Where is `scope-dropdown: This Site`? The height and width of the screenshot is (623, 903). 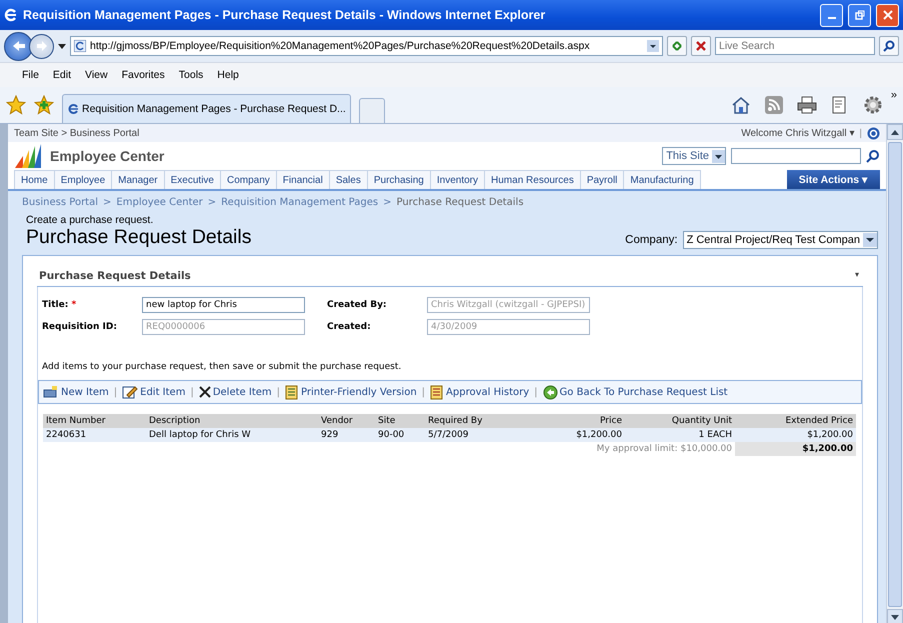 scope-dropdown: This Site is located at coordinates (694, 156).